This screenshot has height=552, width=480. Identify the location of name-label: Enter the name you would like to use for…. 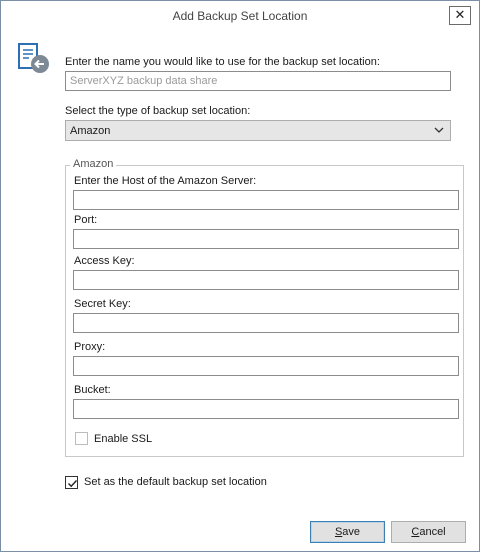
(222, 62).